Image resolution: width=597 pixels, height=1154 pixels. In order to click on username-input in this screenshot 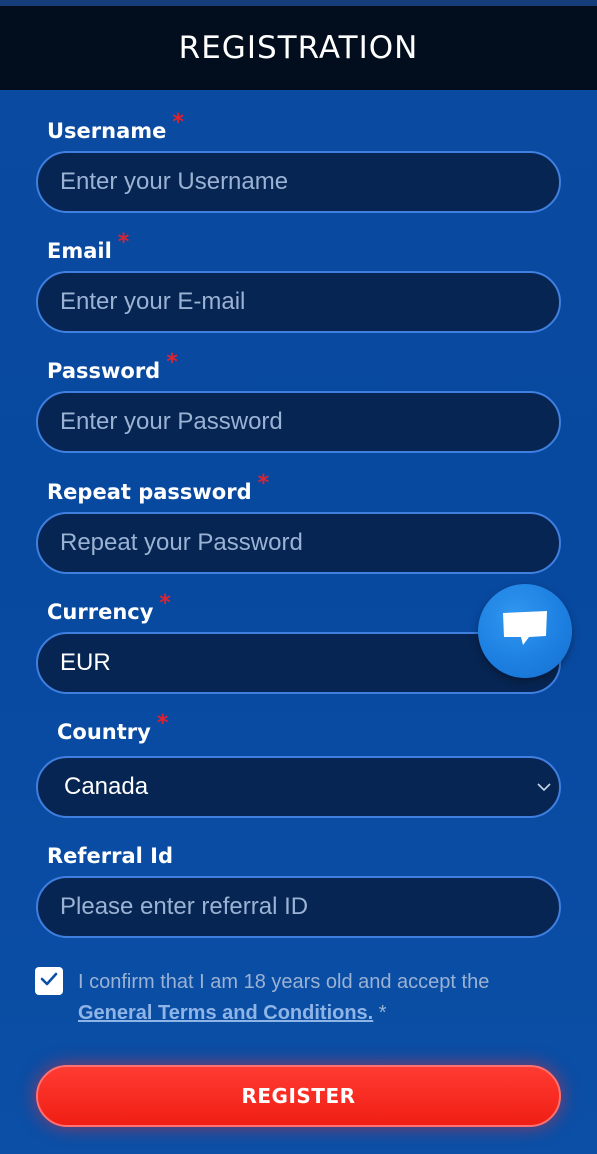, I will do `click(298, 182)`.